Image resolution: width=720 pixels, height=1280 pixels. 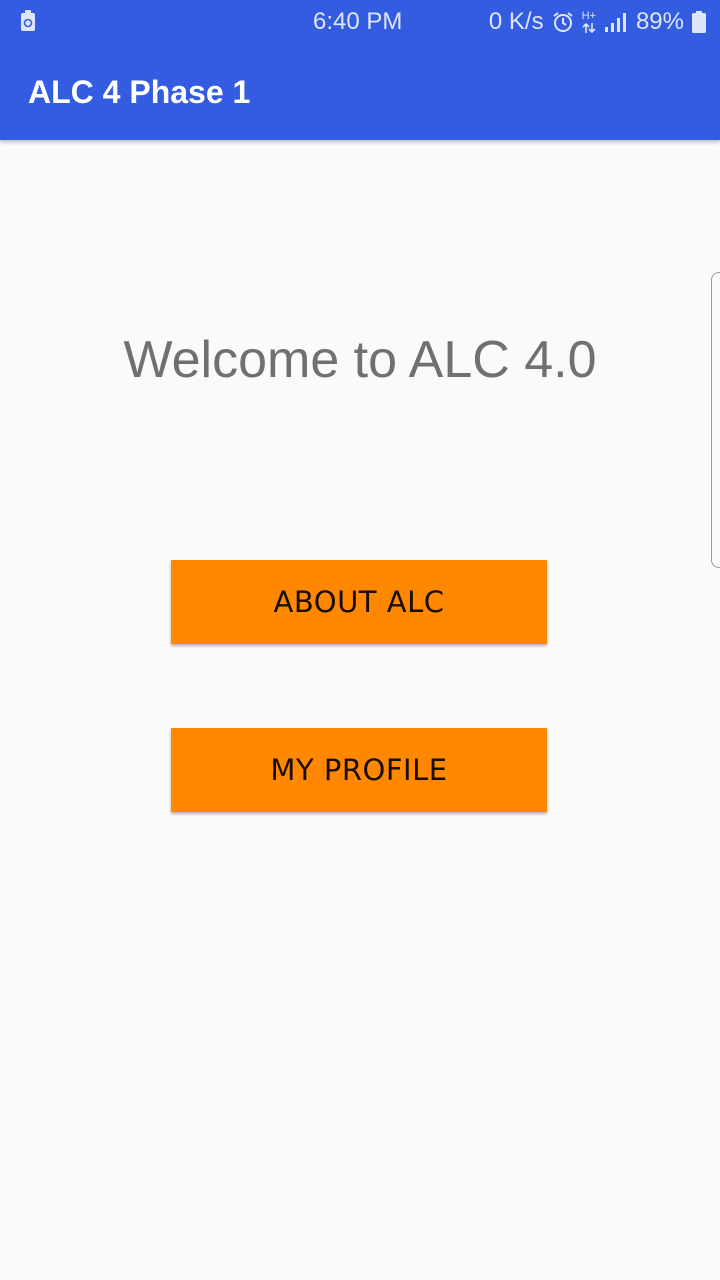 I want to click on data-arrows-icon: H+, so click(x=588, y=21).